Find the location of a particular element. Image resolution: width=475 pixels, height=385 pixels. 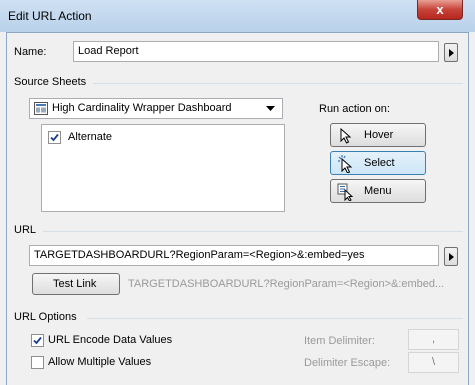

select-label: Select is located at coordinates (379, 163).